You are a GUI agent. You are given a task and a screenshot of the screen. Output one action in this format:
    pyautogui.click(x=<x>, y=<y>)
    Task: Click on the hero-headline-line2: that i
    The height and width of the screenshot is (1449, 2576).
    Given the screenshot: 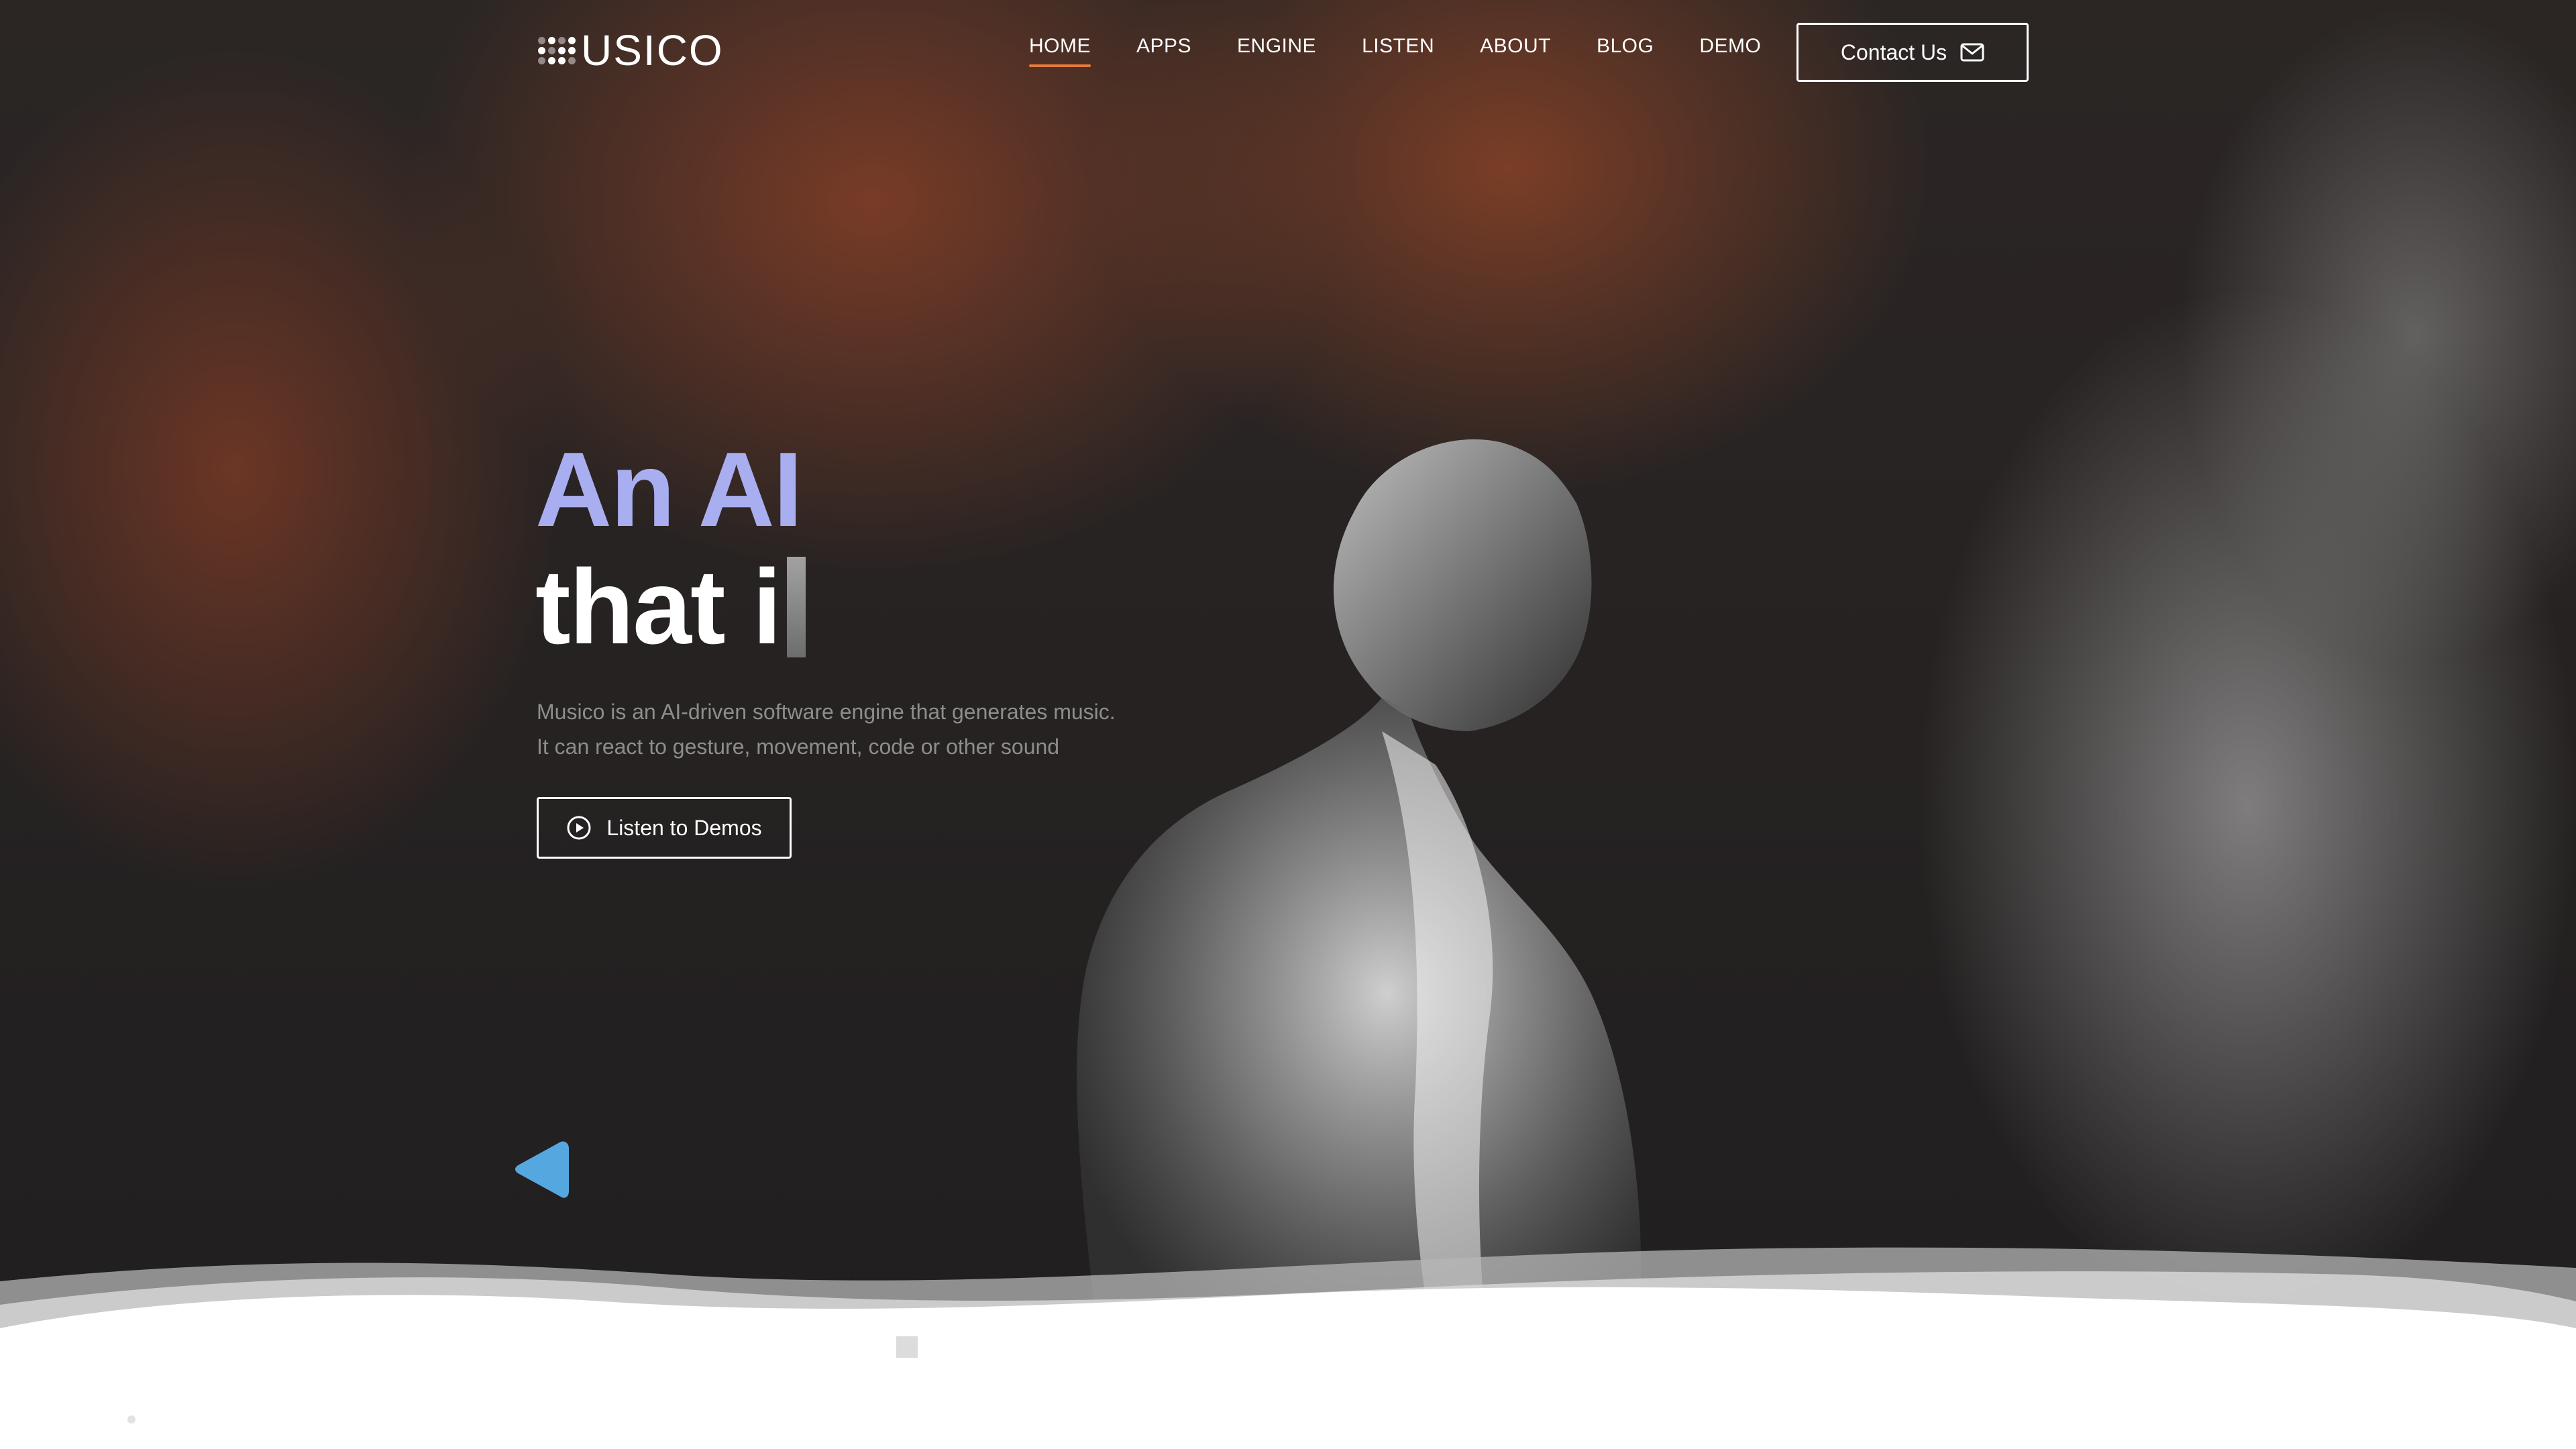 What is the action you would take?
    pyautogui.click(x=670, y=607)
    